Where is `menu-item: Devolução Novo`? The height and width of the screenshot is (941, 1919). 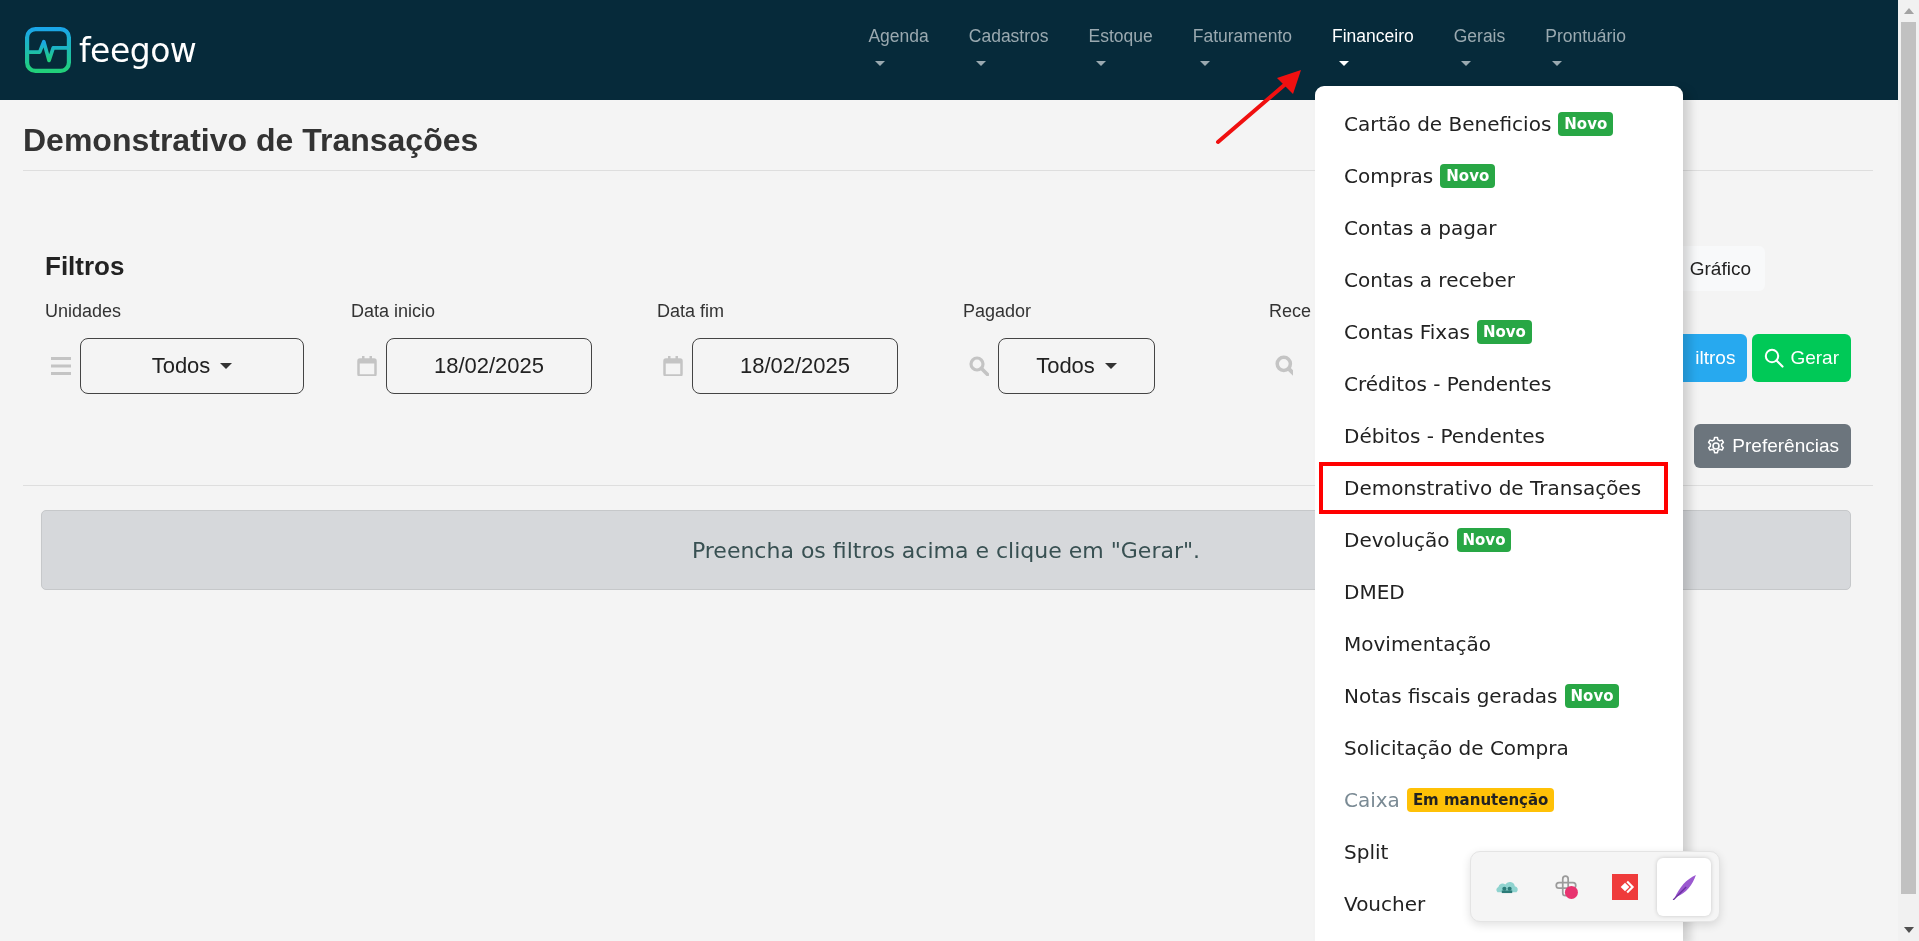 menu-item: Devolução Novo is located at coordinates (1416, 540).